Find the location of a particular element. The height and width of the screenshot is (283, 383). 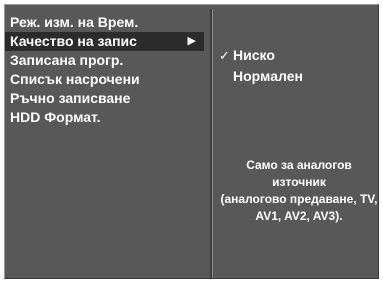

note-line: източник is located at coordinates (299, 182).